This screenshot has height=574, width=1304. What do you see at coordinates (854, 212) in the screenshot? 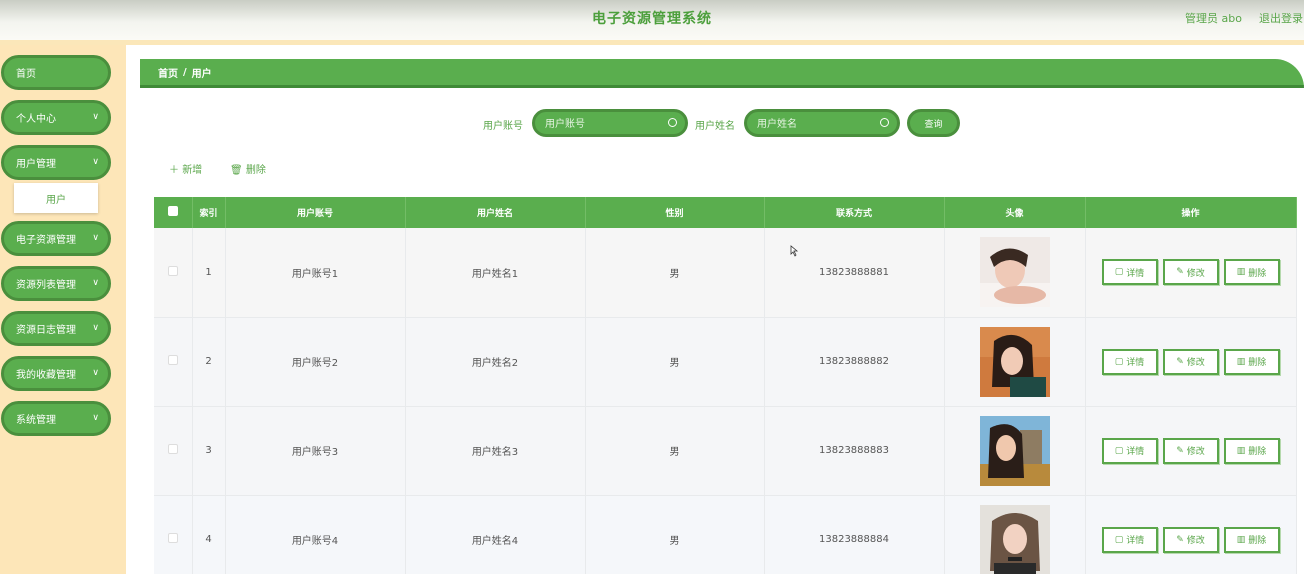
I see `column-header: 联系方式` at bounding box center [854, 212].